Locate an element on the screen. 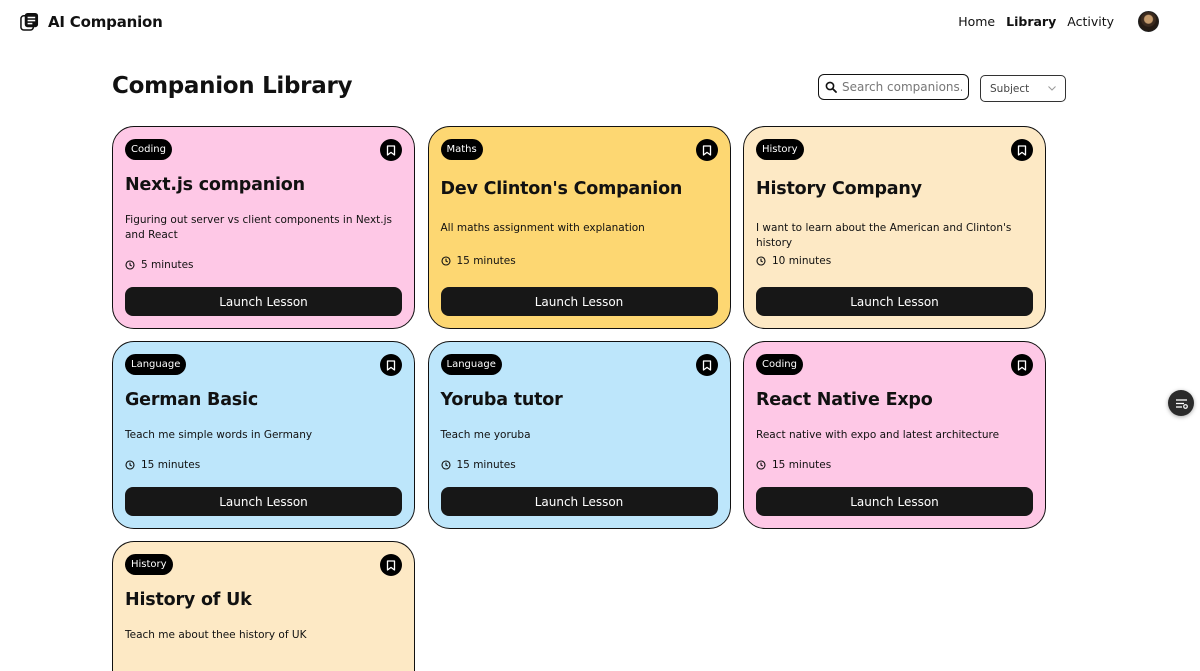 The image size is (1200, 671). app-name: AI Companion is located at coordinates (105, 21).